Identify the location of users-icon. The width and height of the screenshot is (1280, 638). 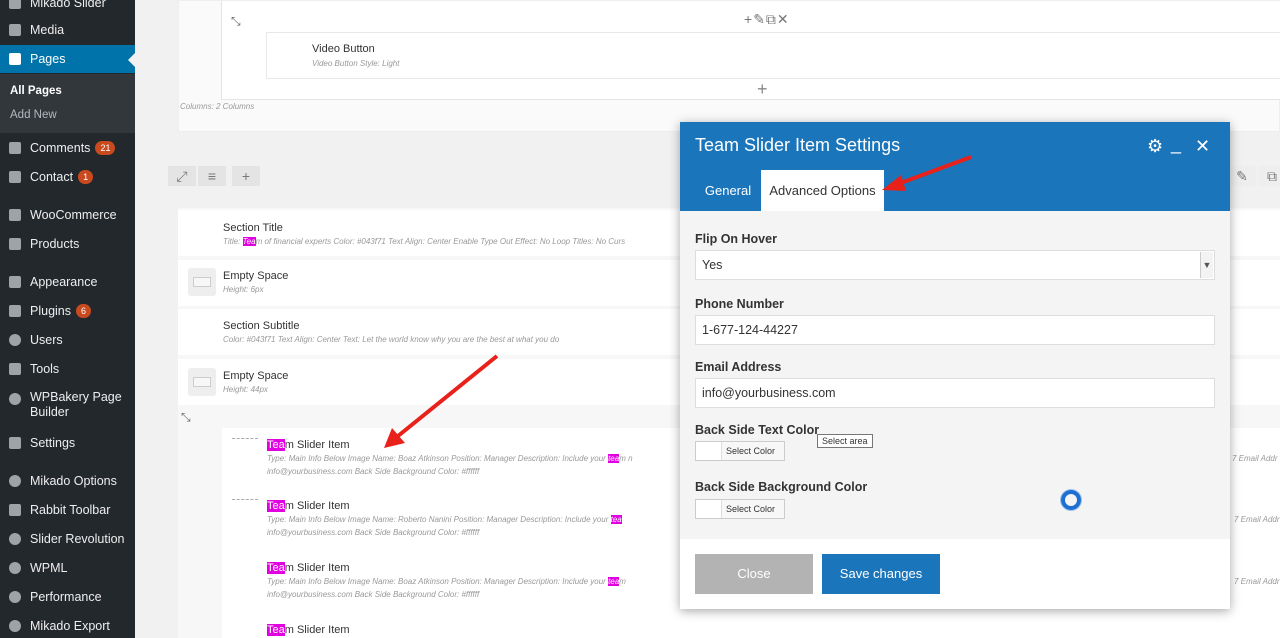
(15, 340).